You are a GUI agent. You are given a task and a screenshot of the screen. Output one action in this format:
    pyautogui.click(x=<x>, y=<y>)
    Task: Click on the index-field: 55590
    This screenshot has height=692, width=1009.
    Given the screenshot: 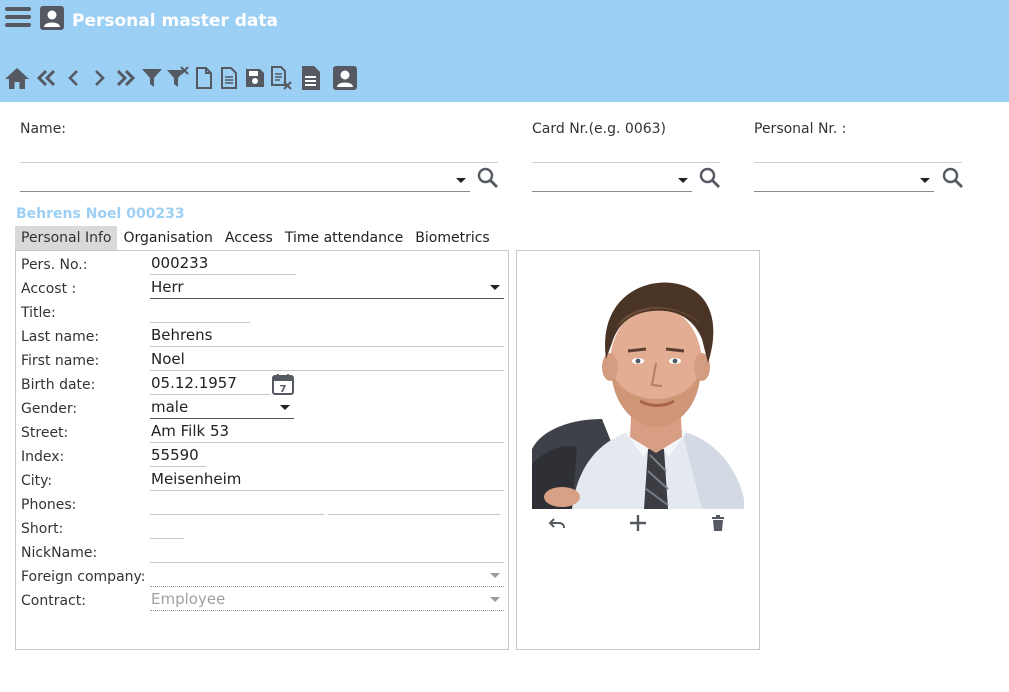 What is the action you would take?
    pyautogui.click(x=178, y=456)
    